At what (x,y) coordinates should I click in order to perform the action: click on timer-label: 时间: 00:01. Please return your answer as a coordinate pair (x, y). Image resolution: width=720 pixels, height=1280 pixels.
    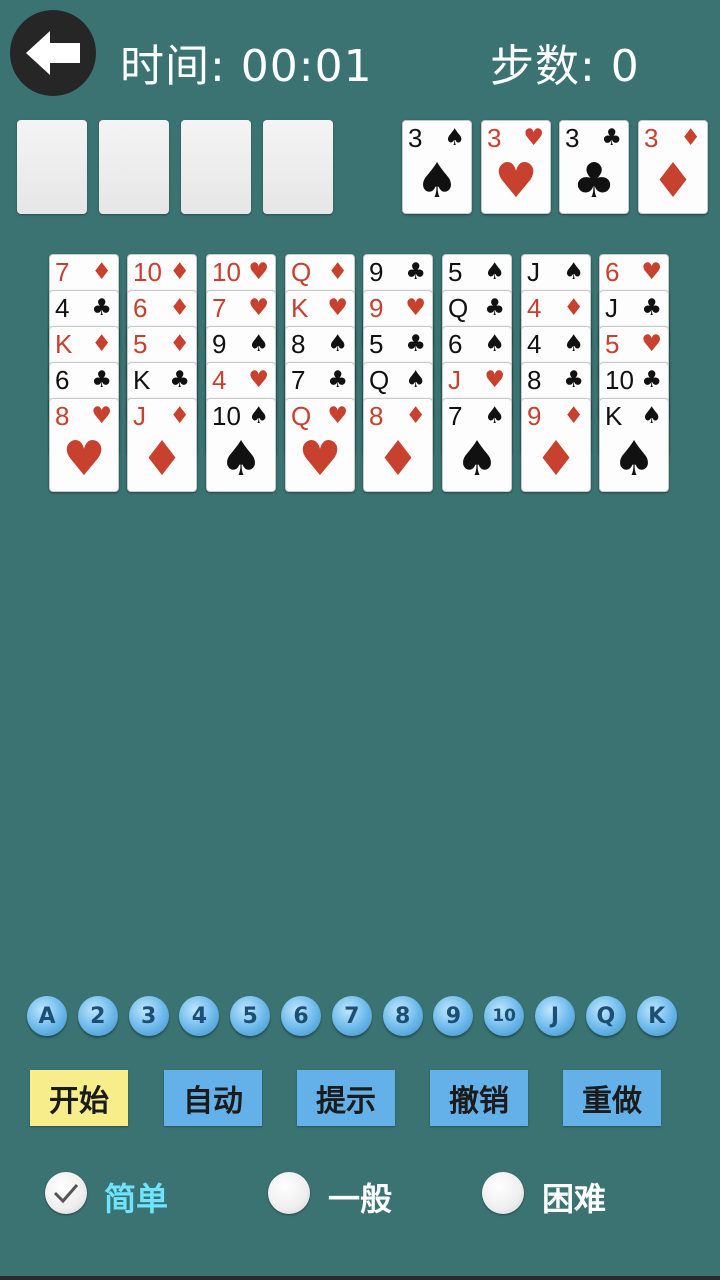
    Looking at the image, I should click on (246, 66).